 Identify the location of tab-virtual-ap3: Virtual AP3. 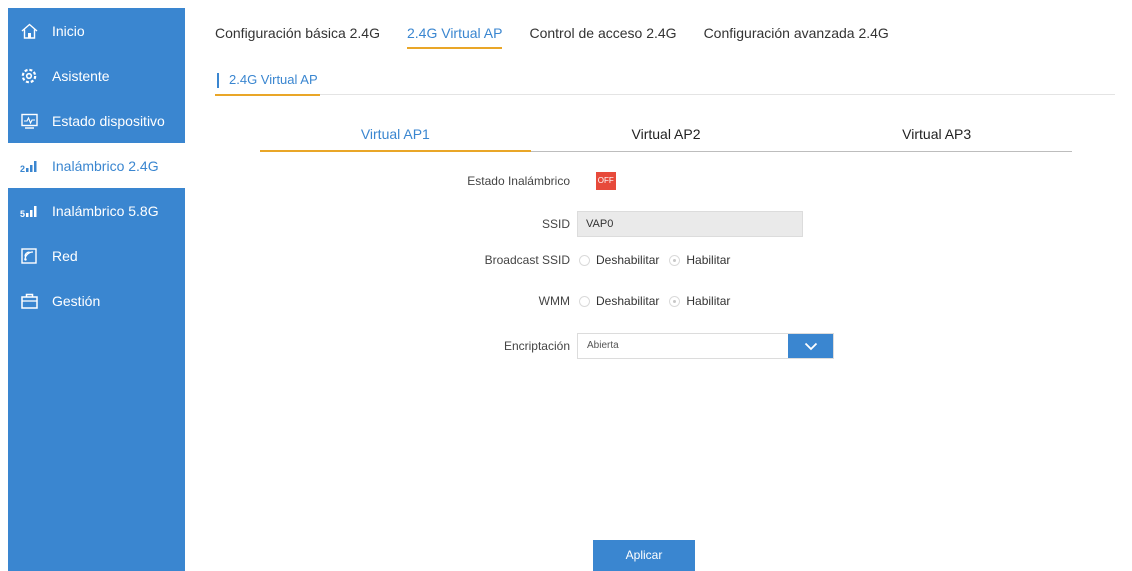
(936, 135).